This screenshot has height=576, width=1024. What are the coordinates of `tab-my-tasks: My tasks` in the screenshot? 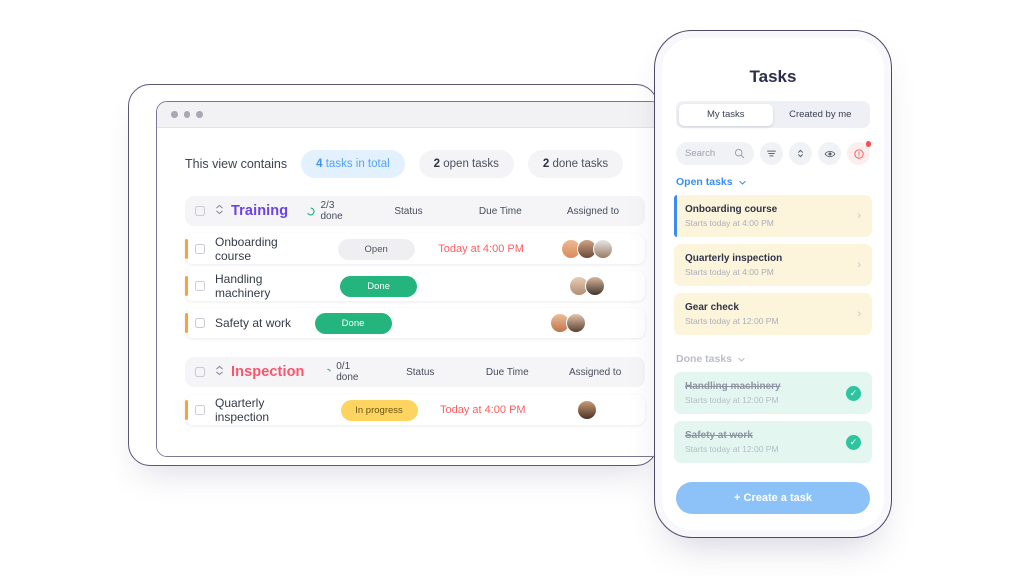 It's located at (725, 114).